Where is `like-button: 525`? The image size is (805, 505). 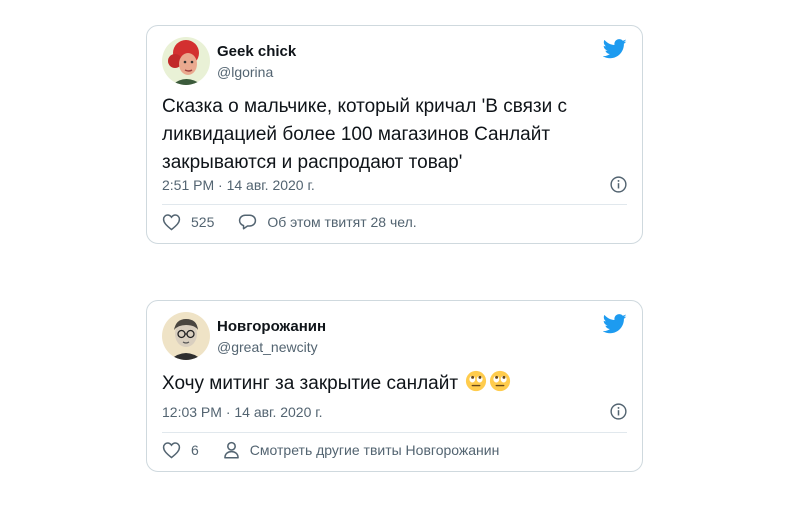 like-button: 525 is located at coordinates (188, 222).